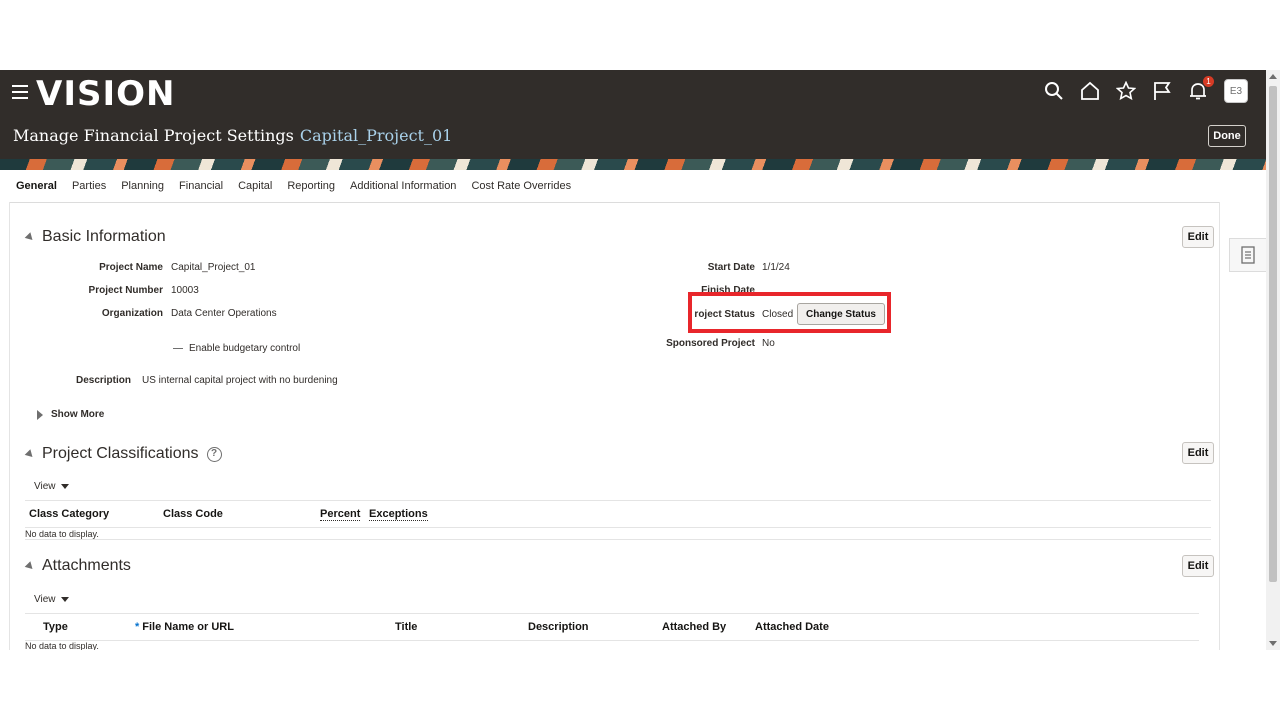 Image resolution: width=1280 pixels, height=720 pixels. What do you see at coordinates (1090, 91) in the screenshot?
I see `home-icon` at bounding box center [1090, 91].